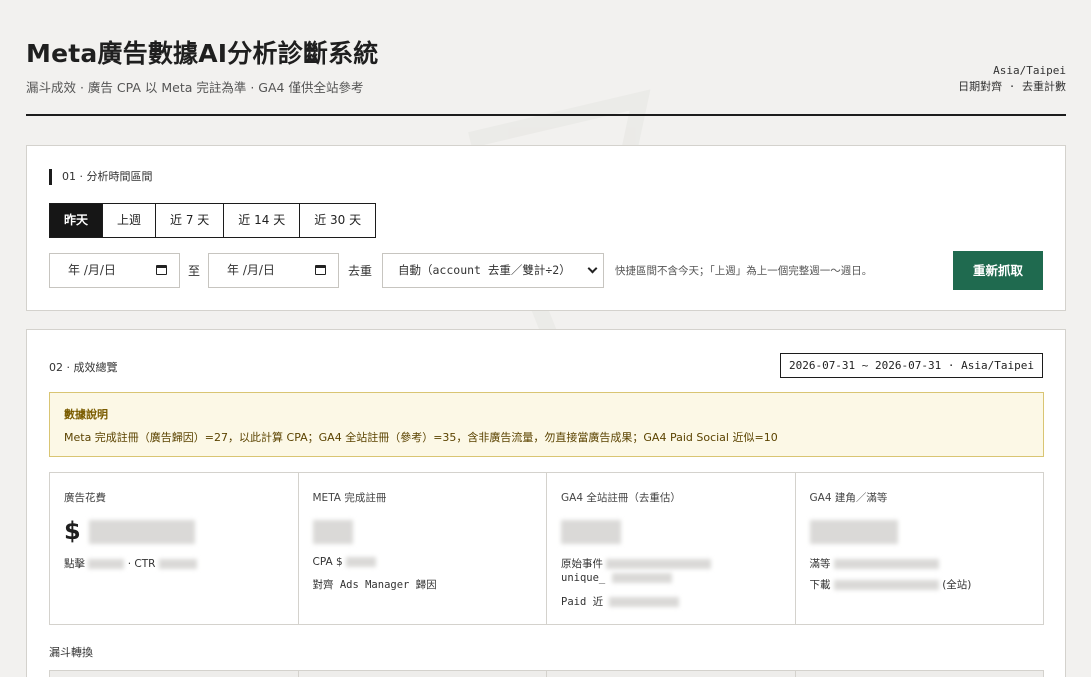  Describe the element at coordinates (327, 562) in the screenshot. I see `kpi-sub-label: CPA $` at that location.